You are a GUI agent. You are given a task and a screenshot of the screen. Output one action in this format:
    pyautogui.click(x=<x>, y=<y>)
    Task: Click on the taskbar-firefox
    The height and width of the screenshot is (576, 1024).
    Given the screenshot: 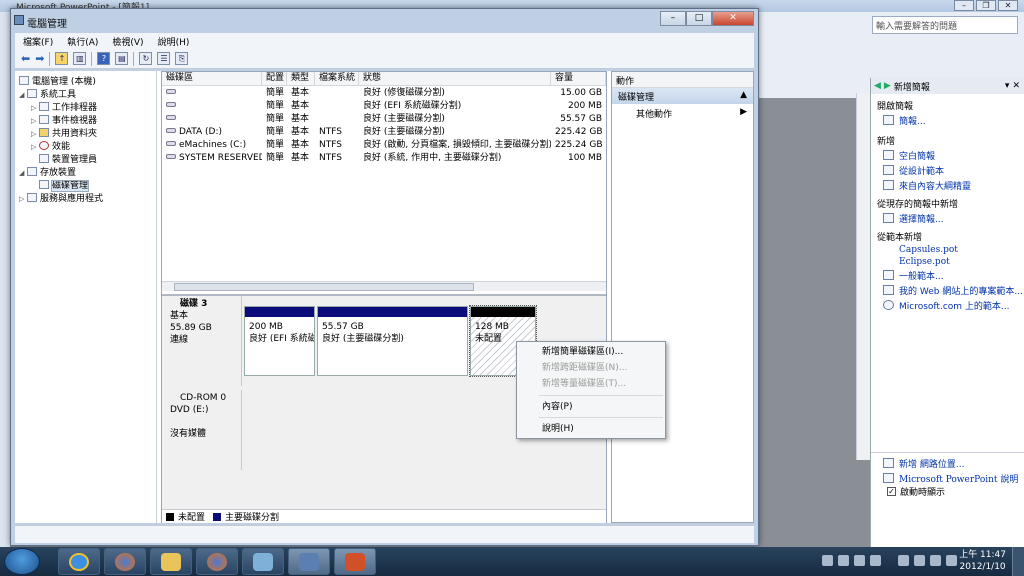 What is the action you would take?
    pyautogui.click(x=125, y=561)
    